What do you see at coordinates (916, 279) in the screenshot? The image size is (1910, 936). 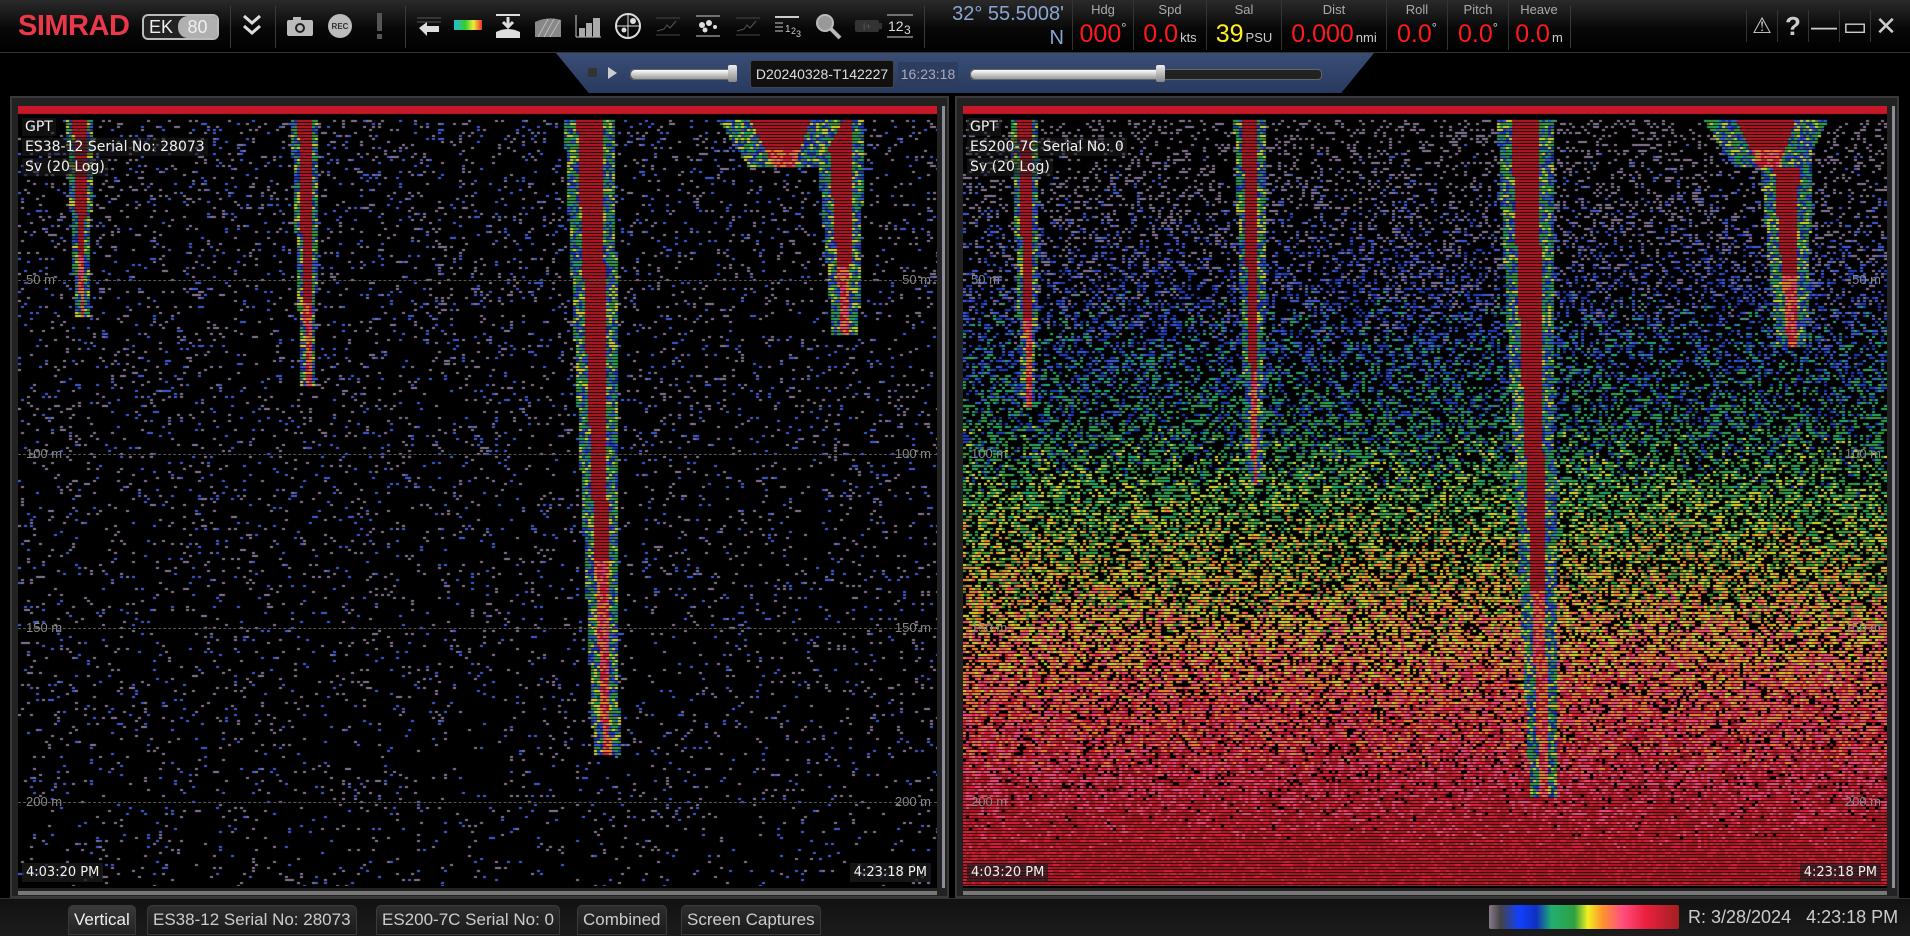 I see `depth-label-right: 50 m` at bounding box center [916, 279].